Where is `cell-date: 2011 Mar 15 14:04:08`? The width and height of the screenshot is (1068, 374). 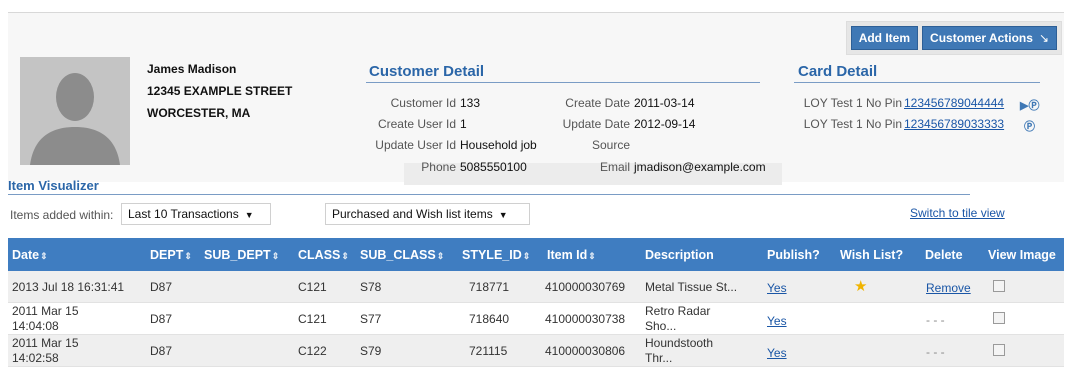
cell-date: 2011 Mar 15 14:04:08 is located at coordinates (45, 318).